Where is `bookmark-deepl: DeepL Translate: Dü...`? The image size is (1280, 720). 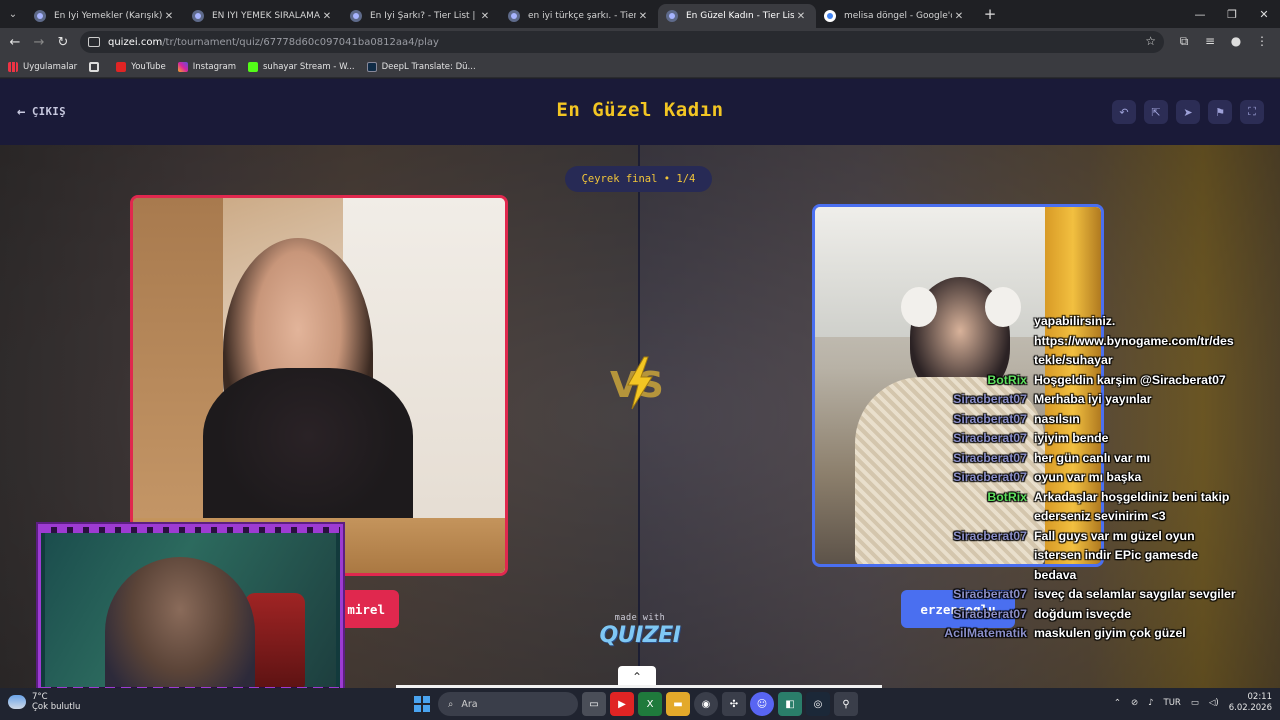
bookmark-deepl: DeepL Translate: Dü... is located at coordinates (421, 66).